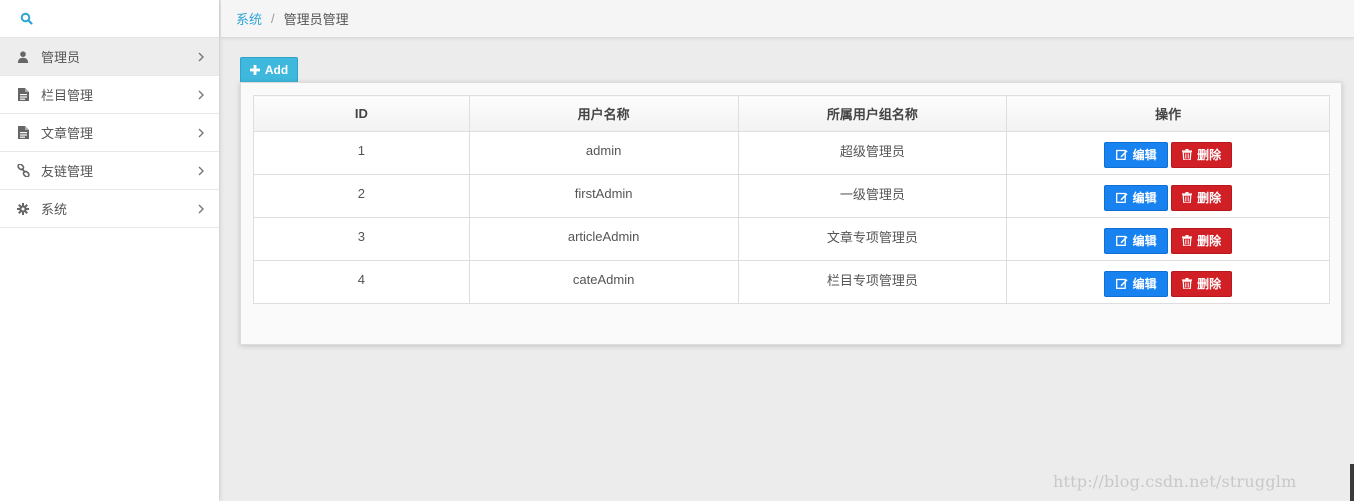 Image resolution: width=1354 pixels, height=501 pixels. I want to click on watermark: http://blog.csdn.net/strugglm, so click(1175, 481).